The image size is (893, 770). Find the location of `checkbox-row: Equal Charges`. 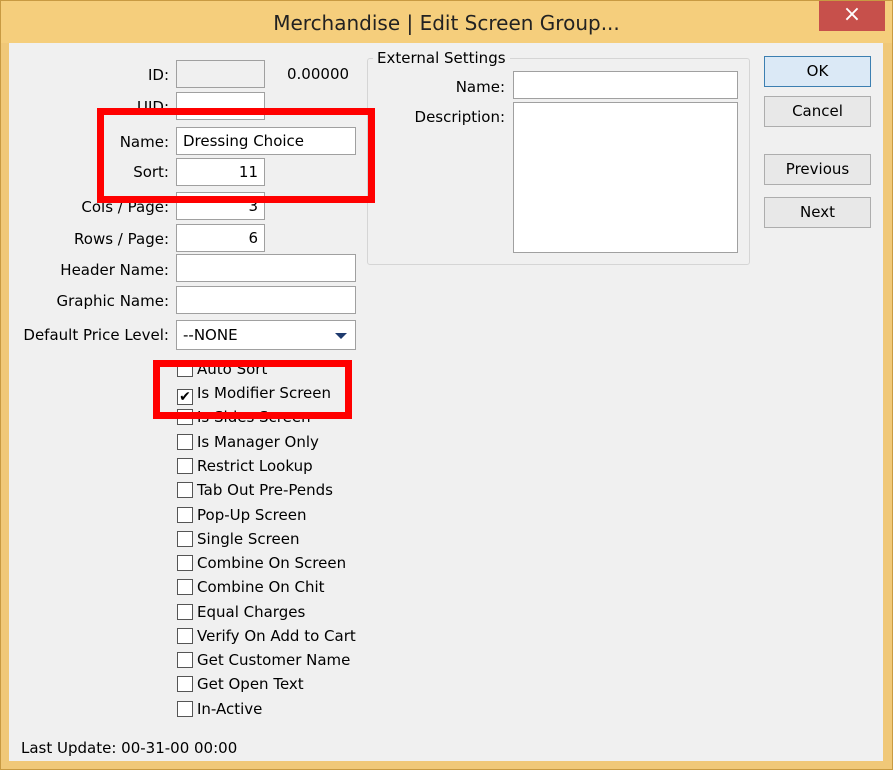

checkbox-row: Equal Charges is located at coordinates (241, 612).